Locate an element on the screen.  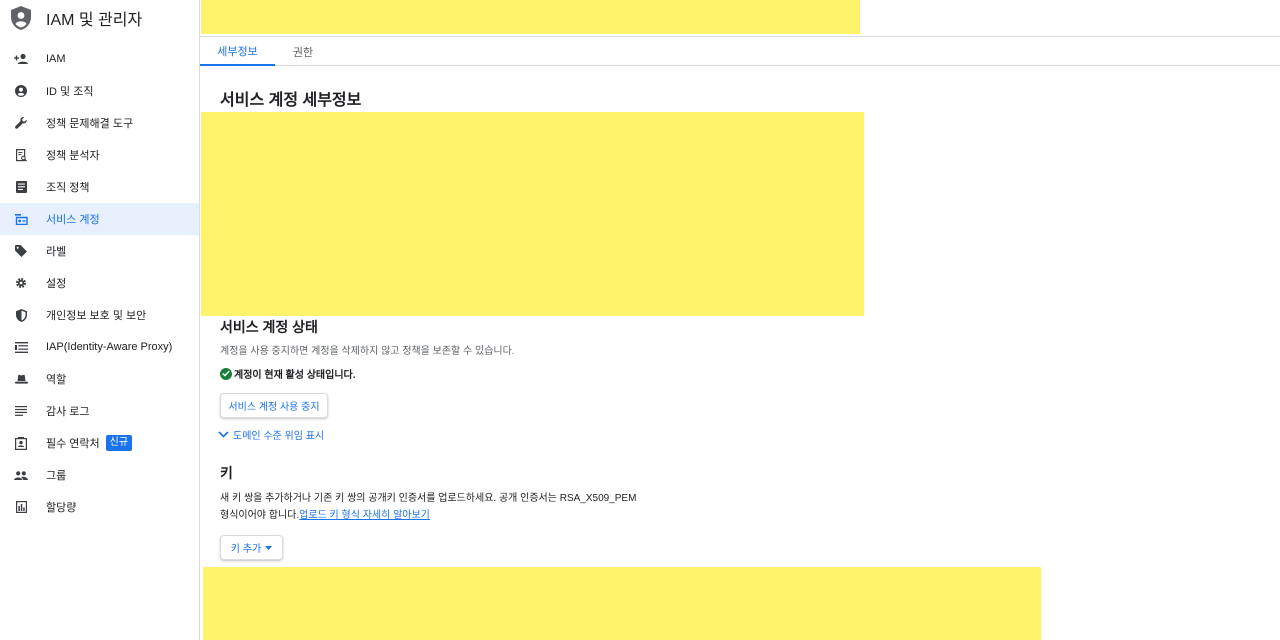
chevron-down-icon is located at coordinates (223, 434).